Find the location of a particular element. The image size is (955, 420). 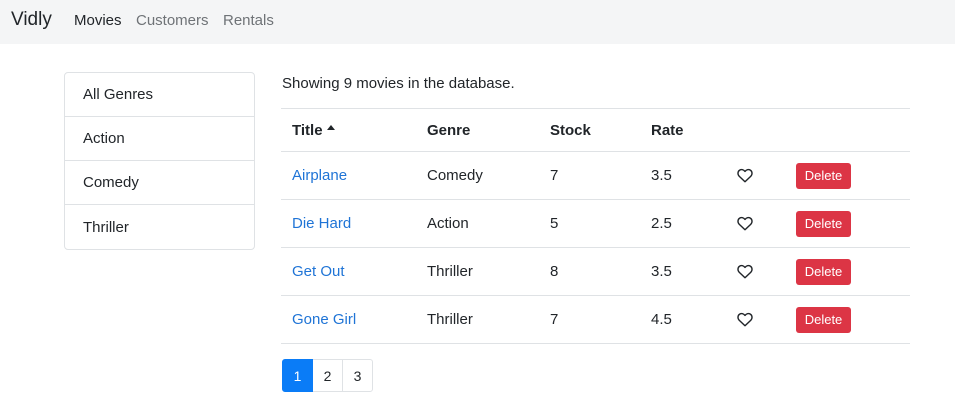

movie-title-link: Die Hard is located at coordinates (321, 223).